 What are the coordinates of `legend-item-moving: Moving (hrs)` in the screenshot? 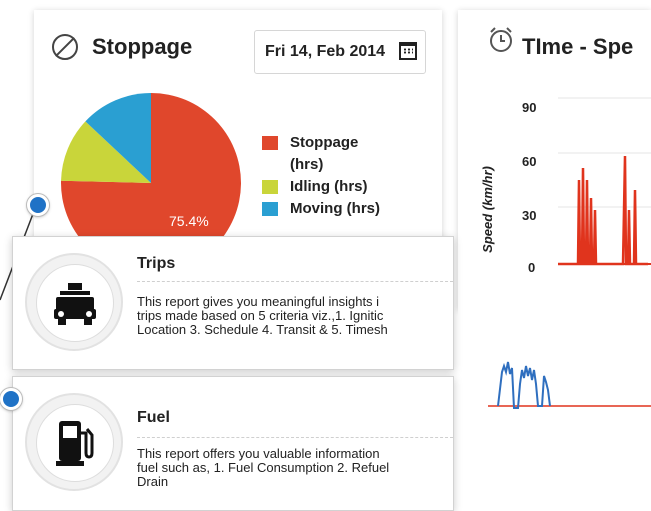 It's located at (321, 209).